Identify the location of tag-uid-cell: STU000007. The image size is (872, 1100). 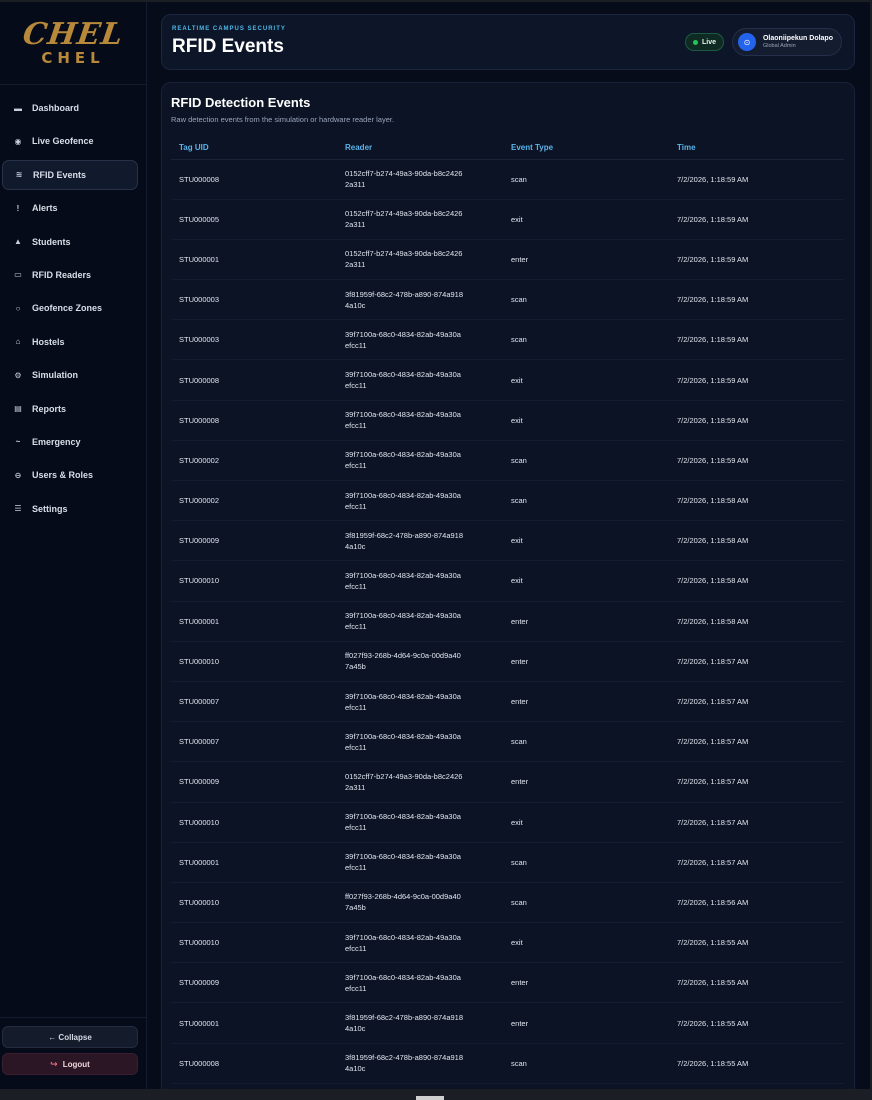
(254, 742).